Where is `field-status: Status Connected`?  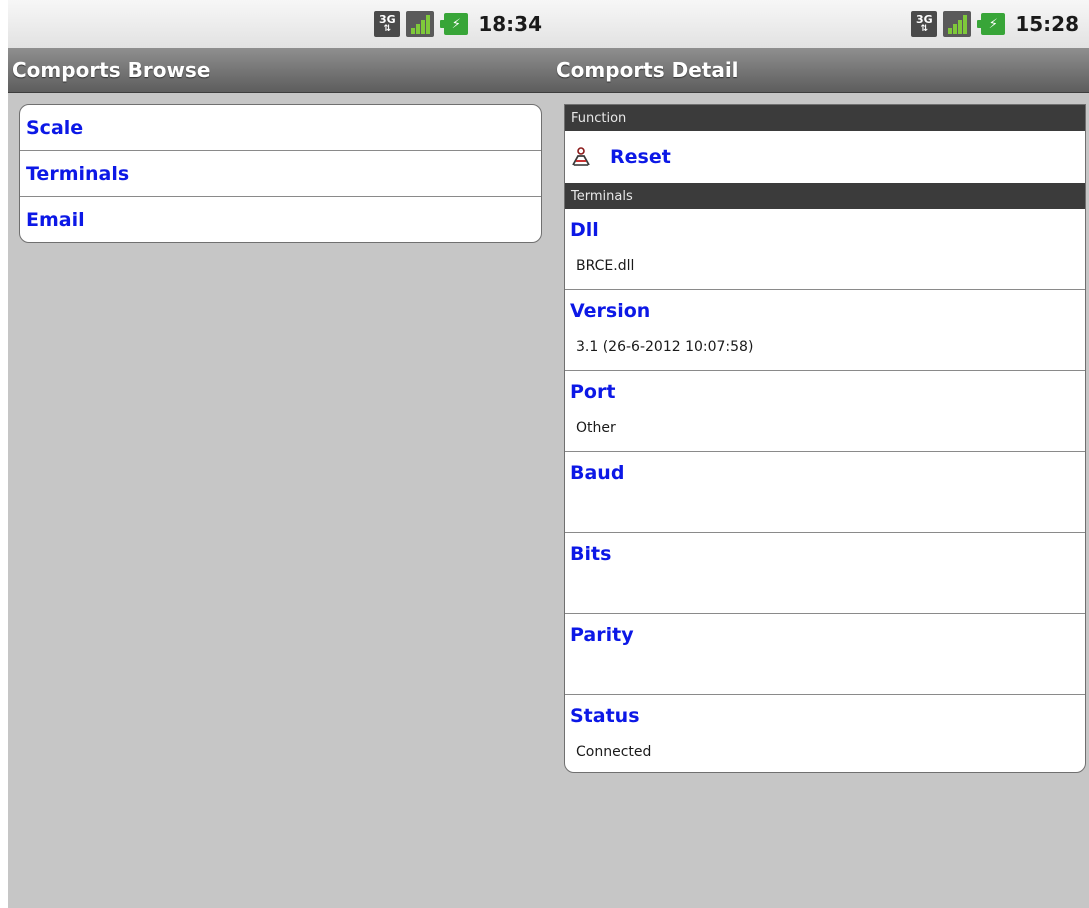
field-status: Status Connected is located at coordinates (825, 733).